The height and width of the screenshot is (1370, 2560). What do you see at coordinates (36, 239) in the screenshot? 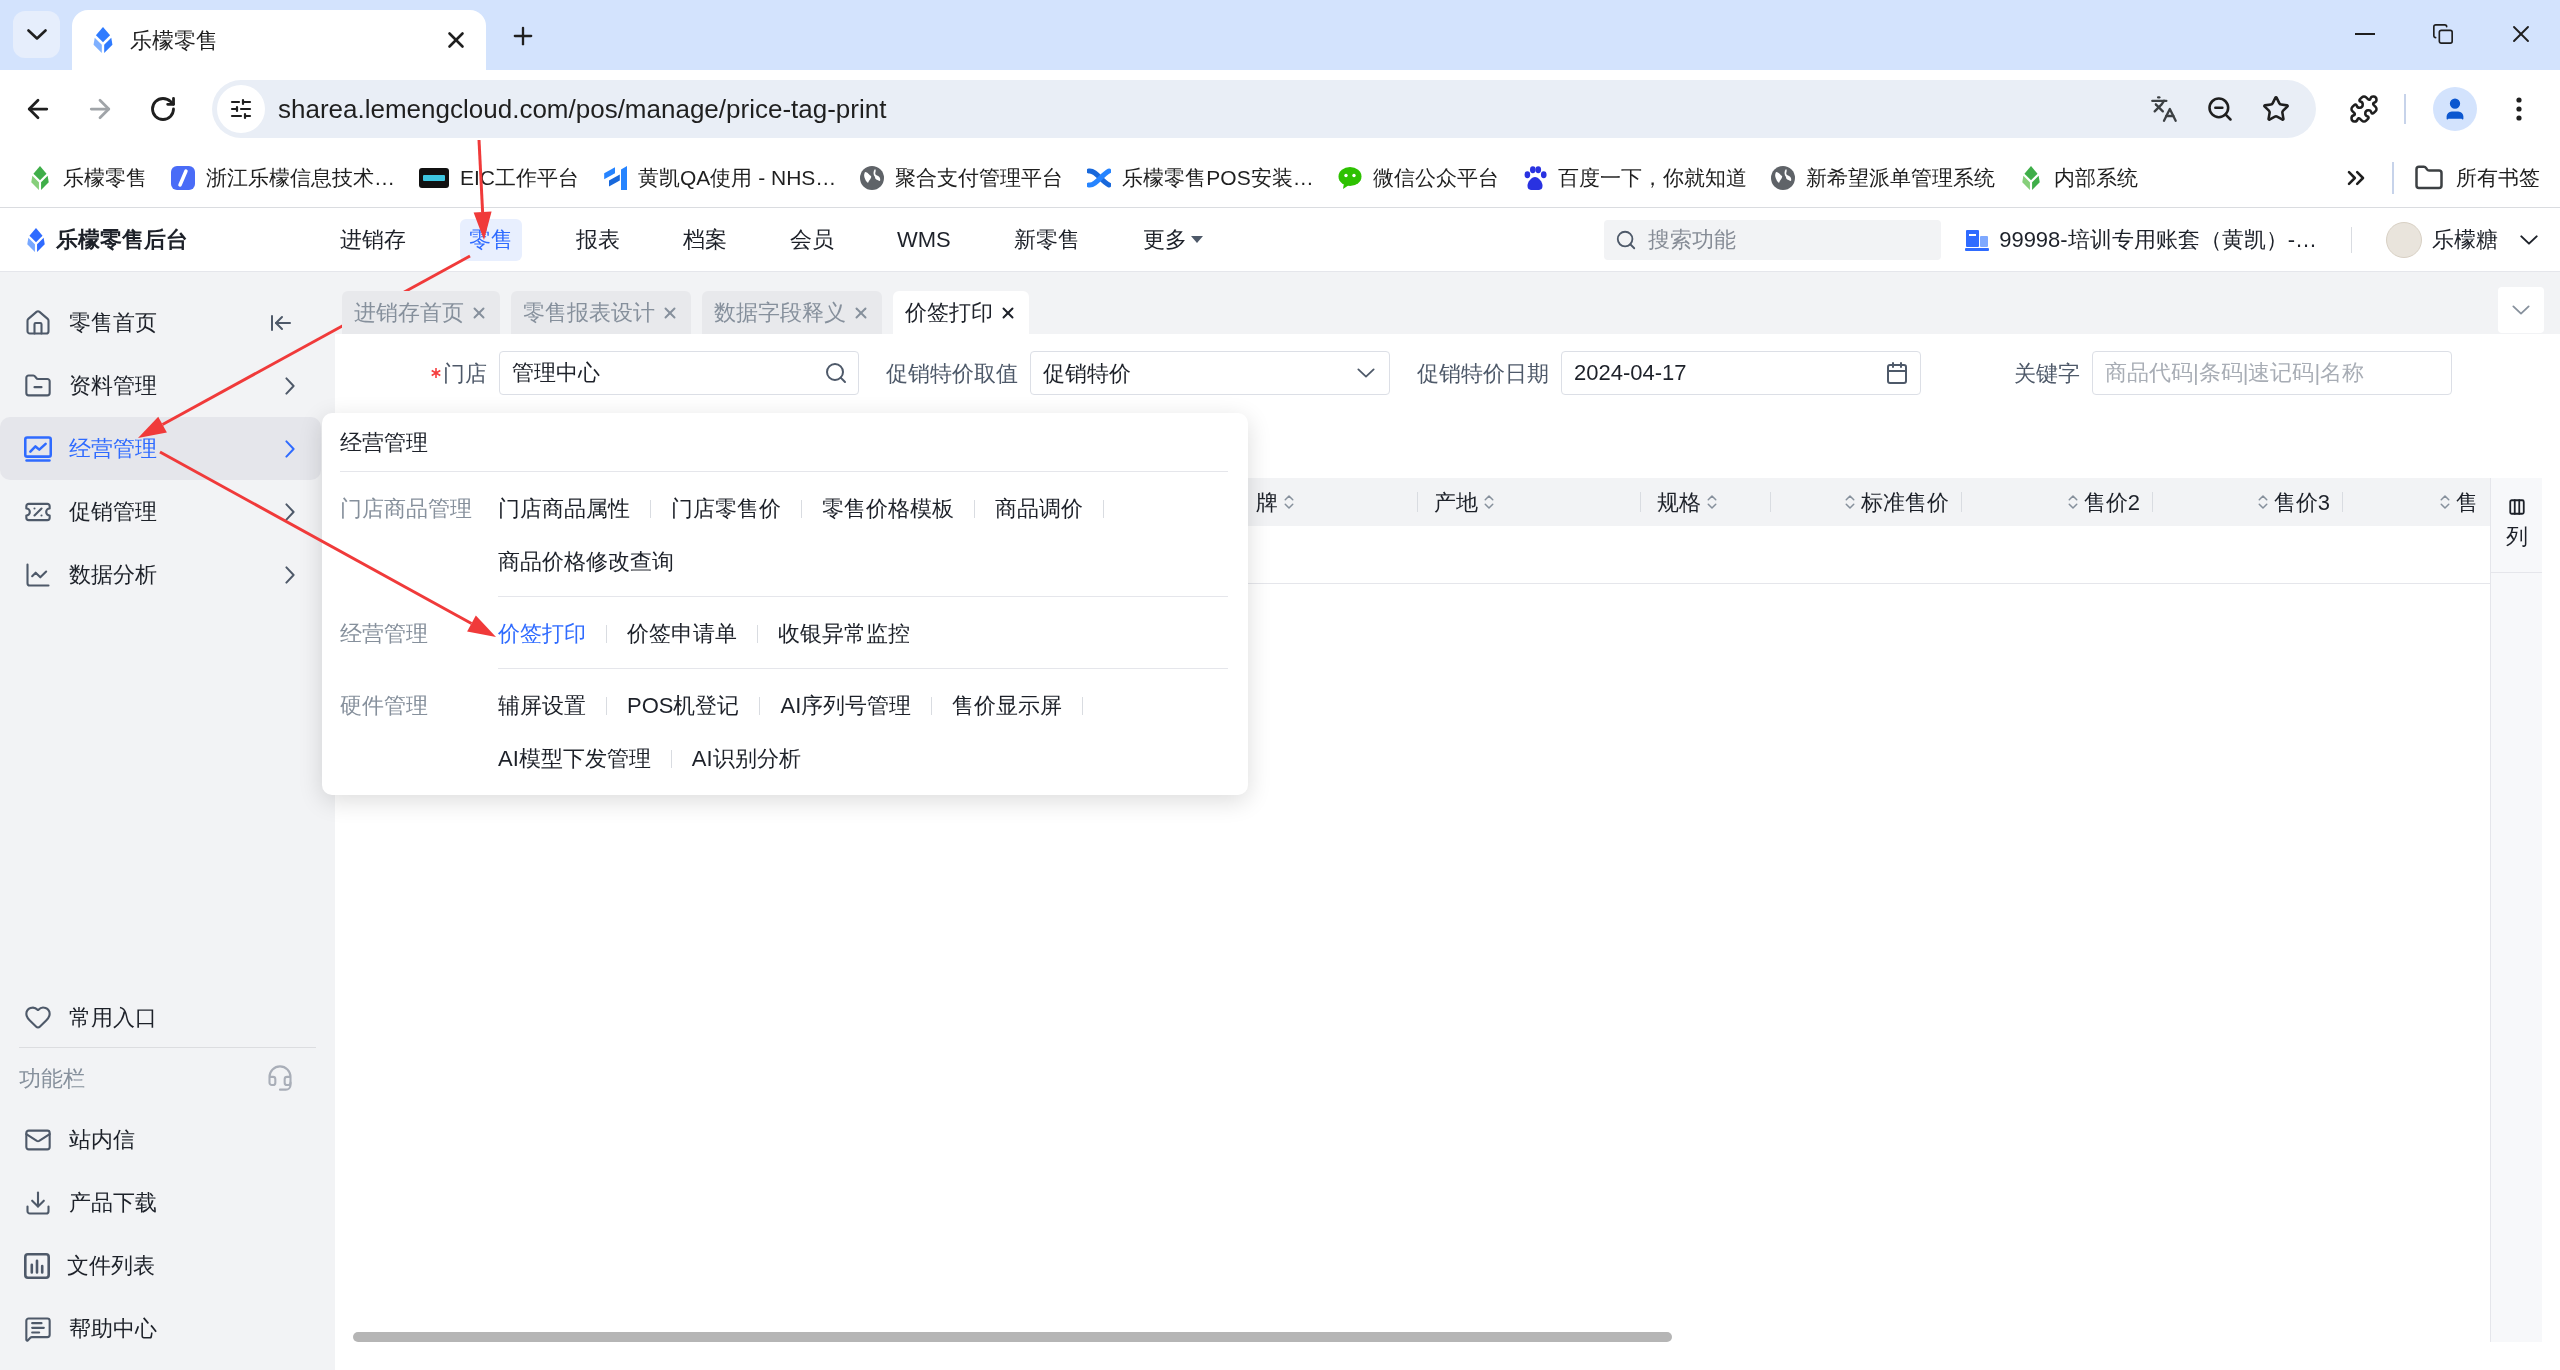
I see `leaf-logo-icon` at bounding box center [36, 239].